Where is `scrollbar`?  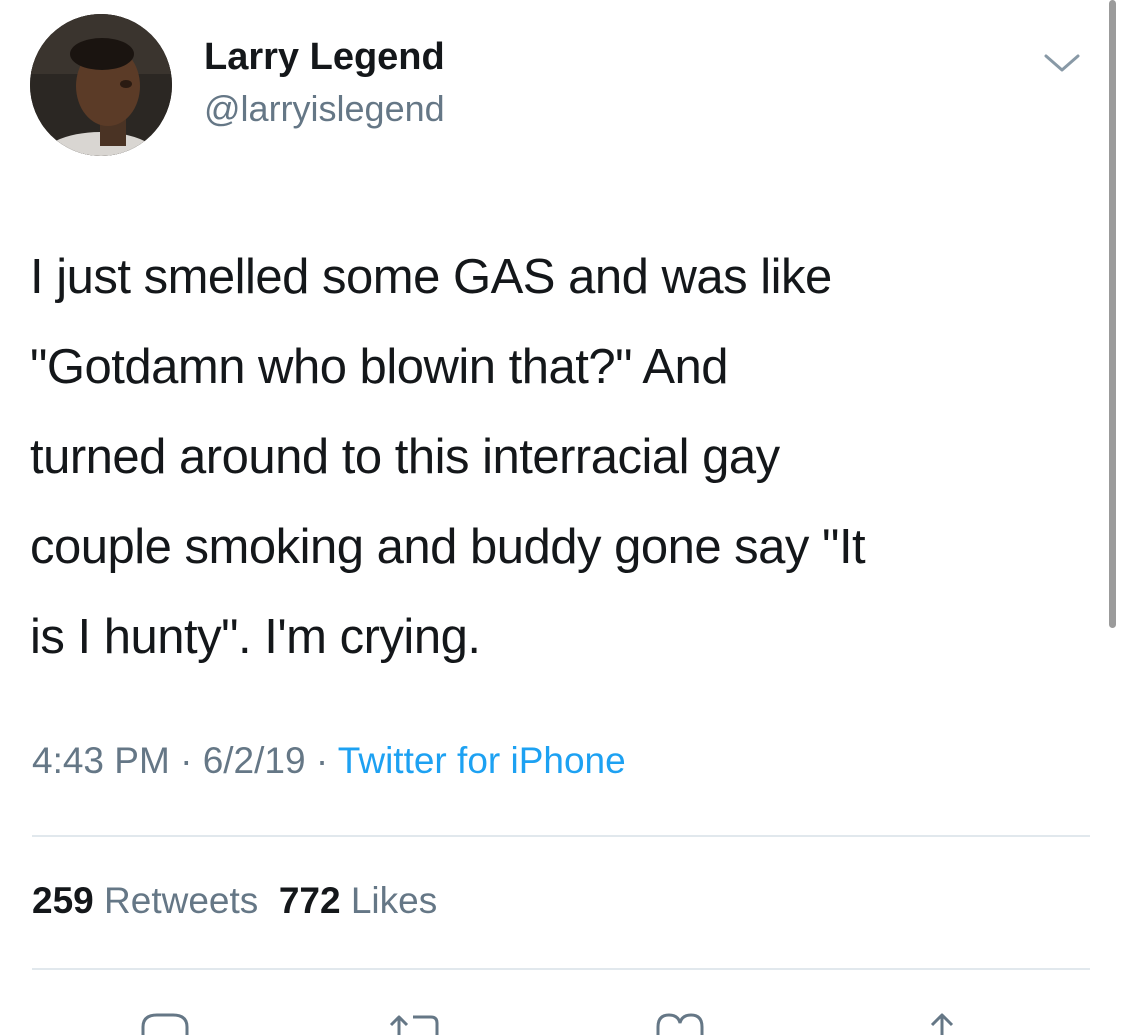 scrollbar is located at coordinates (1112, 314).